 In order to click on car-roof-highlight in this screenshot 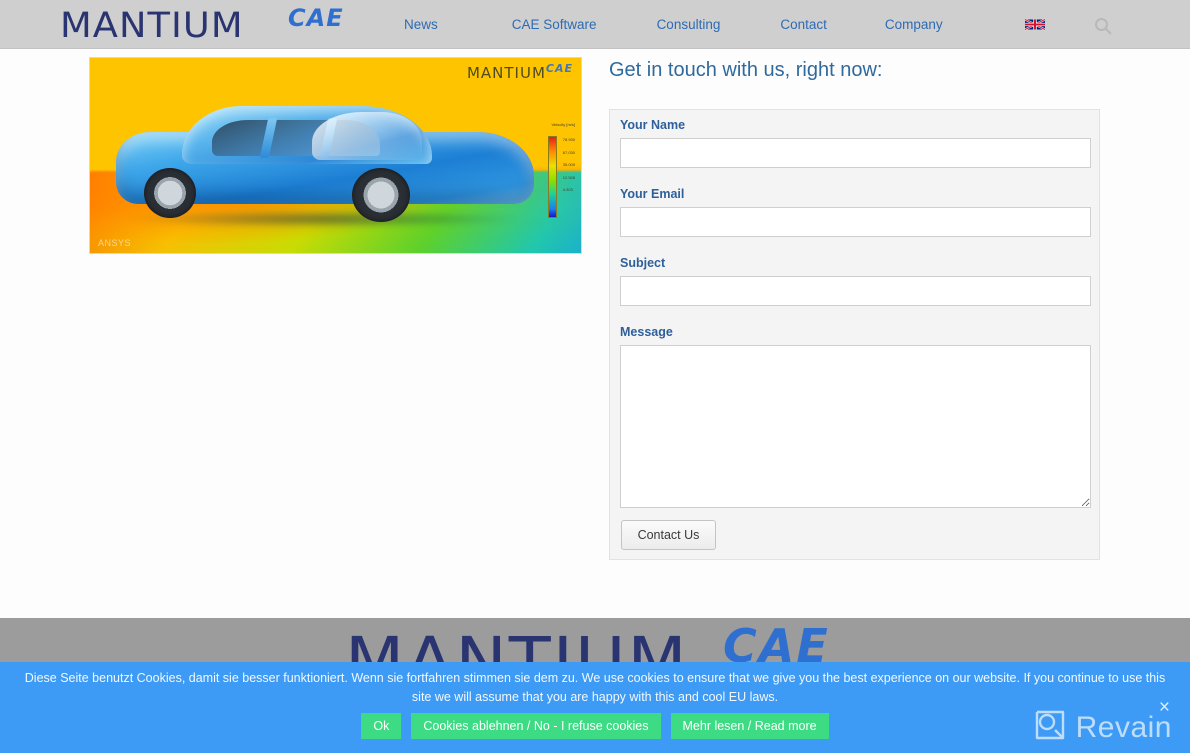, I will do `click(367, 136)`.